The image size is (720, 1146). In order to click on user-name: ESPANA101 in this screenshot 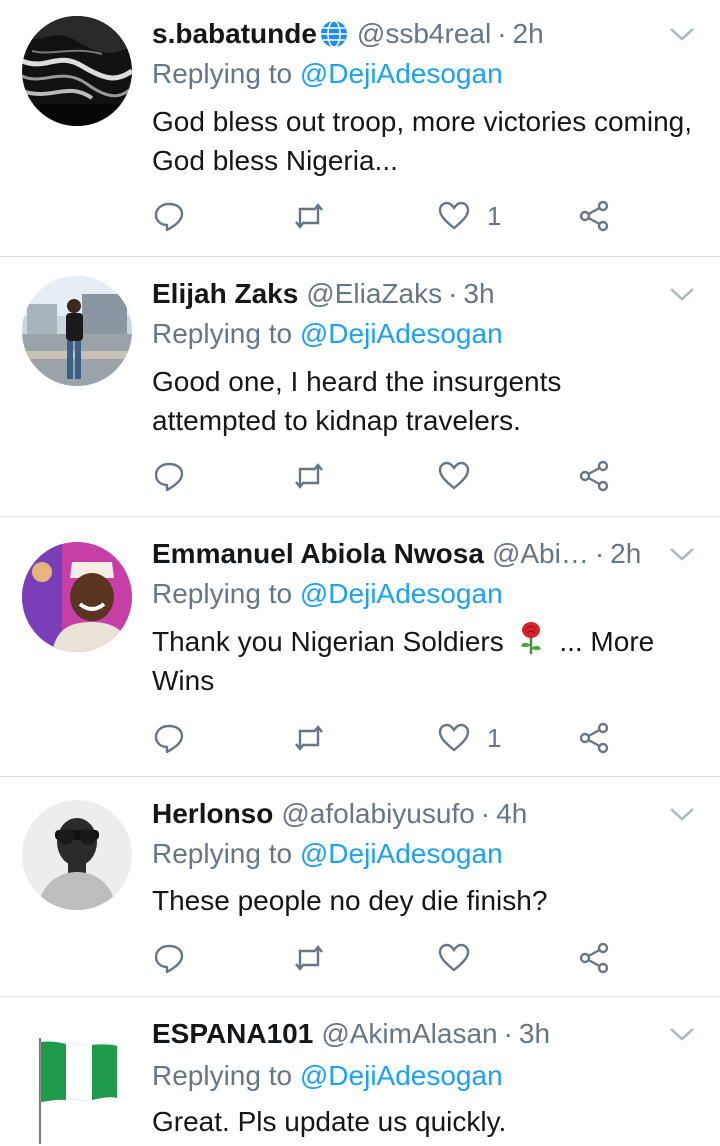, I will do `click(232, 1034)`.